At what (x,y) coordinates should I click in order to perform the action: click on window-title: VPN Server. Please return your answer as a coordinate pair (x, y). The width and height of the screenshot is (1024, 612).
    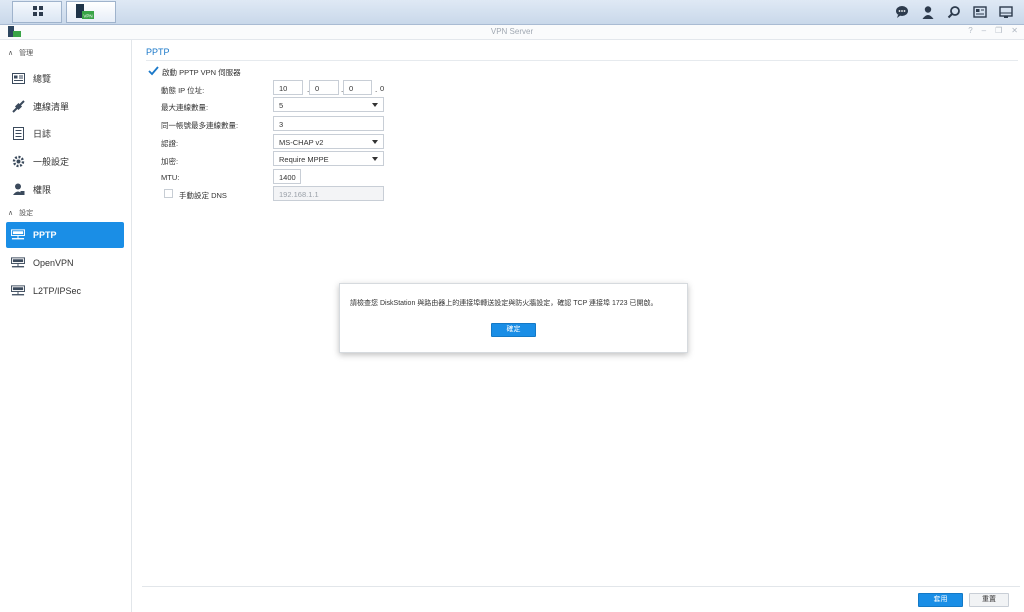
    Looking at the image, I should click on (512, 31).